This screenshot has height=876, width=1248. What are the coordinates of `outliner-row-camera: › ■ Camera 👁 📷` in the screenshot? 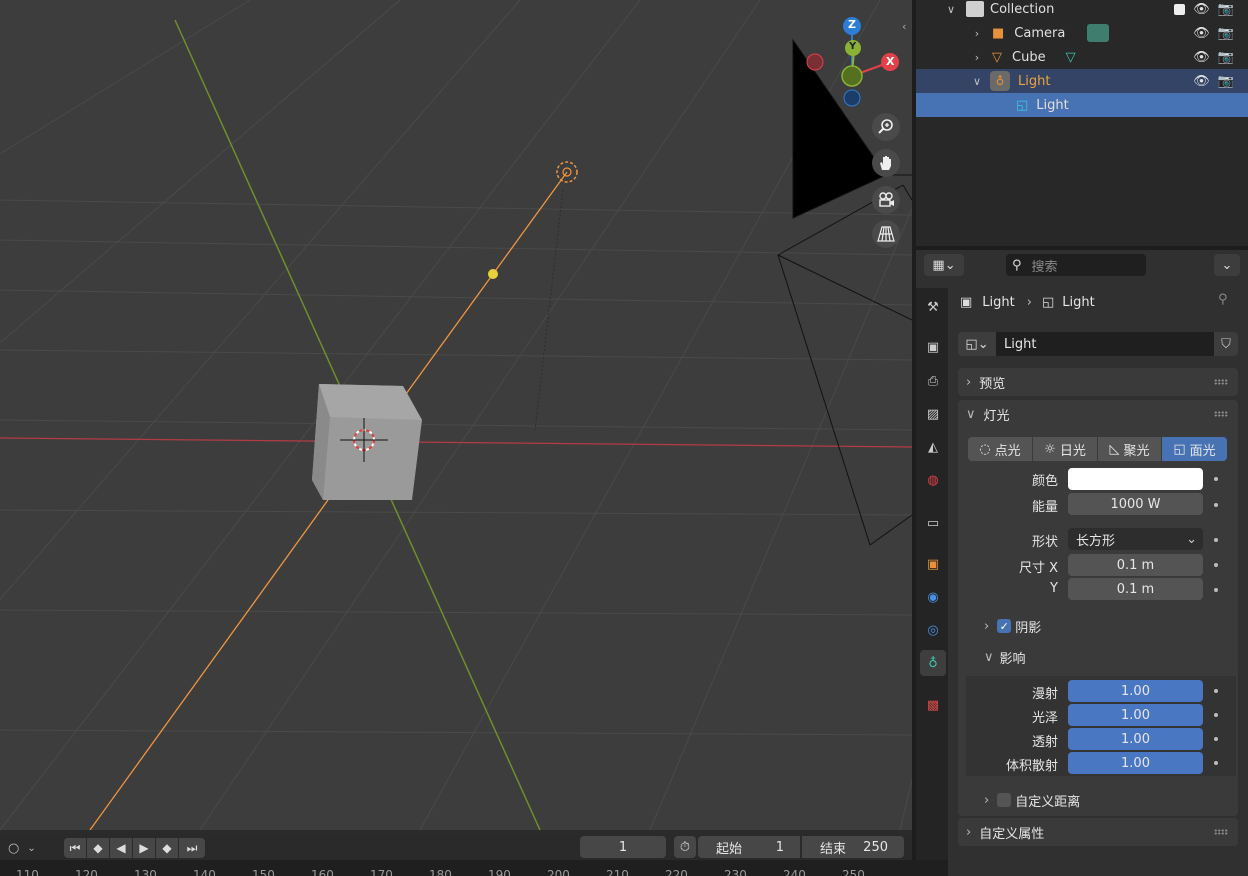 It's located at (1082, 33).